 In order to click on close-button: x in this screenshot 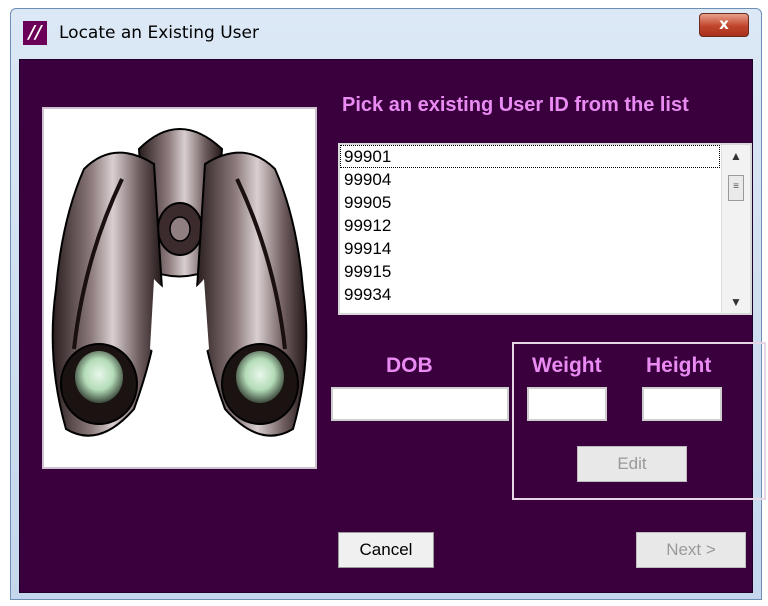, I will do `click(724, 25)`.